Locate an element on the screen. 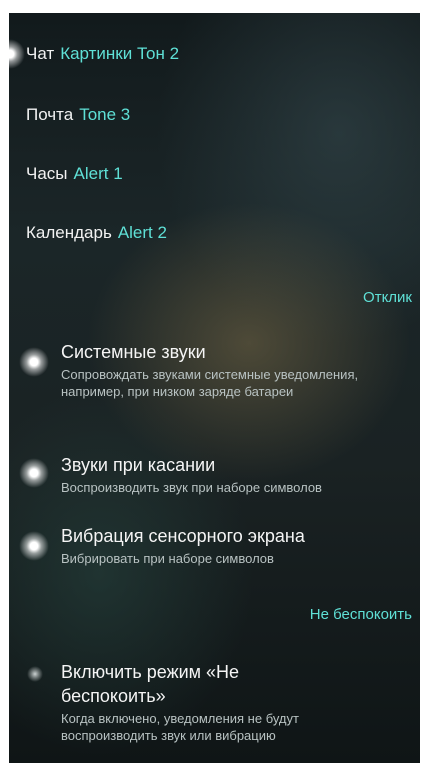 This screenshot has height=763, width=427. toggle-title: Вибрация сенсорного экрана is located at coordinates (183, 536).